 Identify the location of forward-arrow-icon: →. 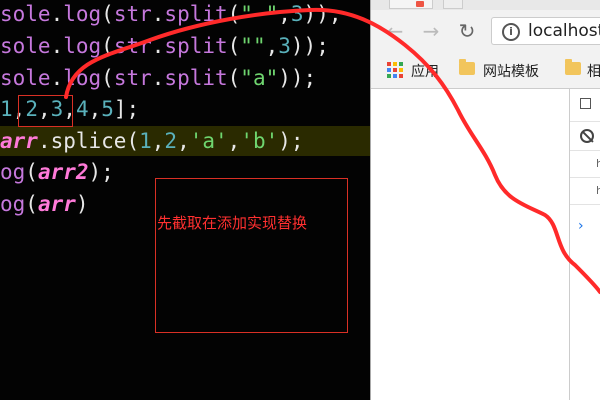
(431, 31).